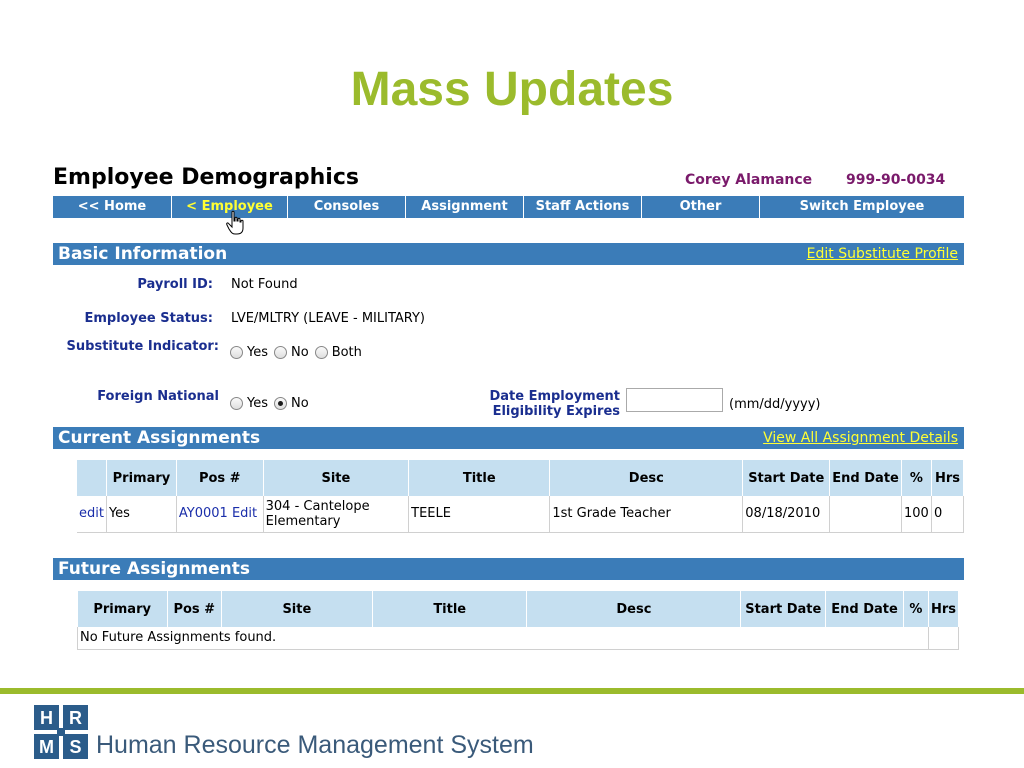  What do you see at coordinates (75, 718) in the screenshot?
I see `svg-text: R` at bounding box center [75, 718].